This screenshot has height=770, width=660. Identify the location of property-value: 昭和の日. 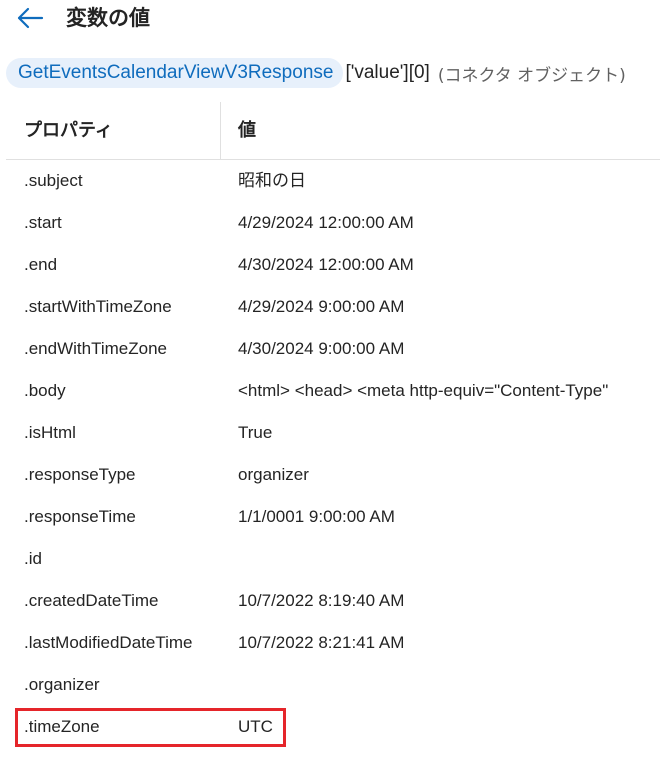
(272, 180).